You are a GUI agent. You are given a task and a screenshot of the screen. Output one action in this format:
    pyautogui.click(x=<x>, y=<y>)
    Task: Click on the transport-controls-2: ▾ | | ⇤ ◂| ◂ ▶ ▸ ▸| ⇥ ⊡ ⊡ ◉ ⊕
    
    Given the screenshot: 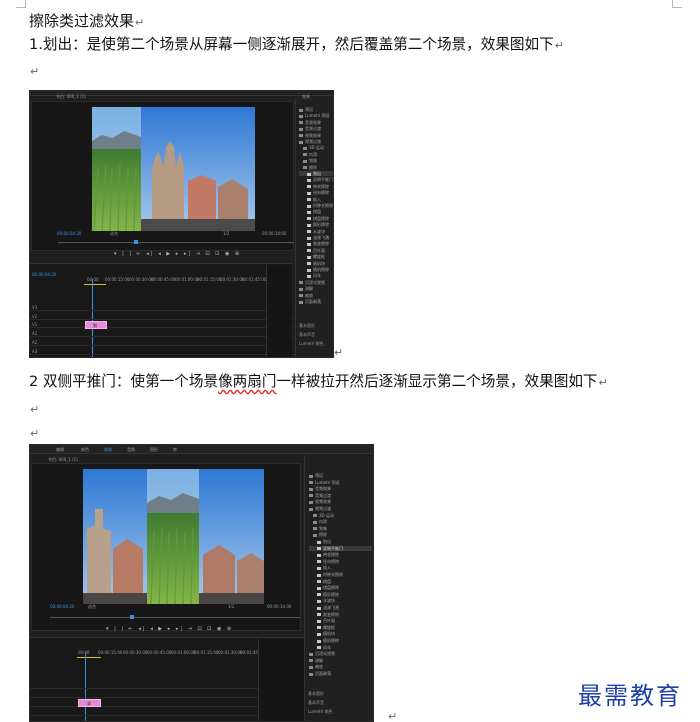 What is the action you would take?
    pyautogui.click(x=169, y=629)
    